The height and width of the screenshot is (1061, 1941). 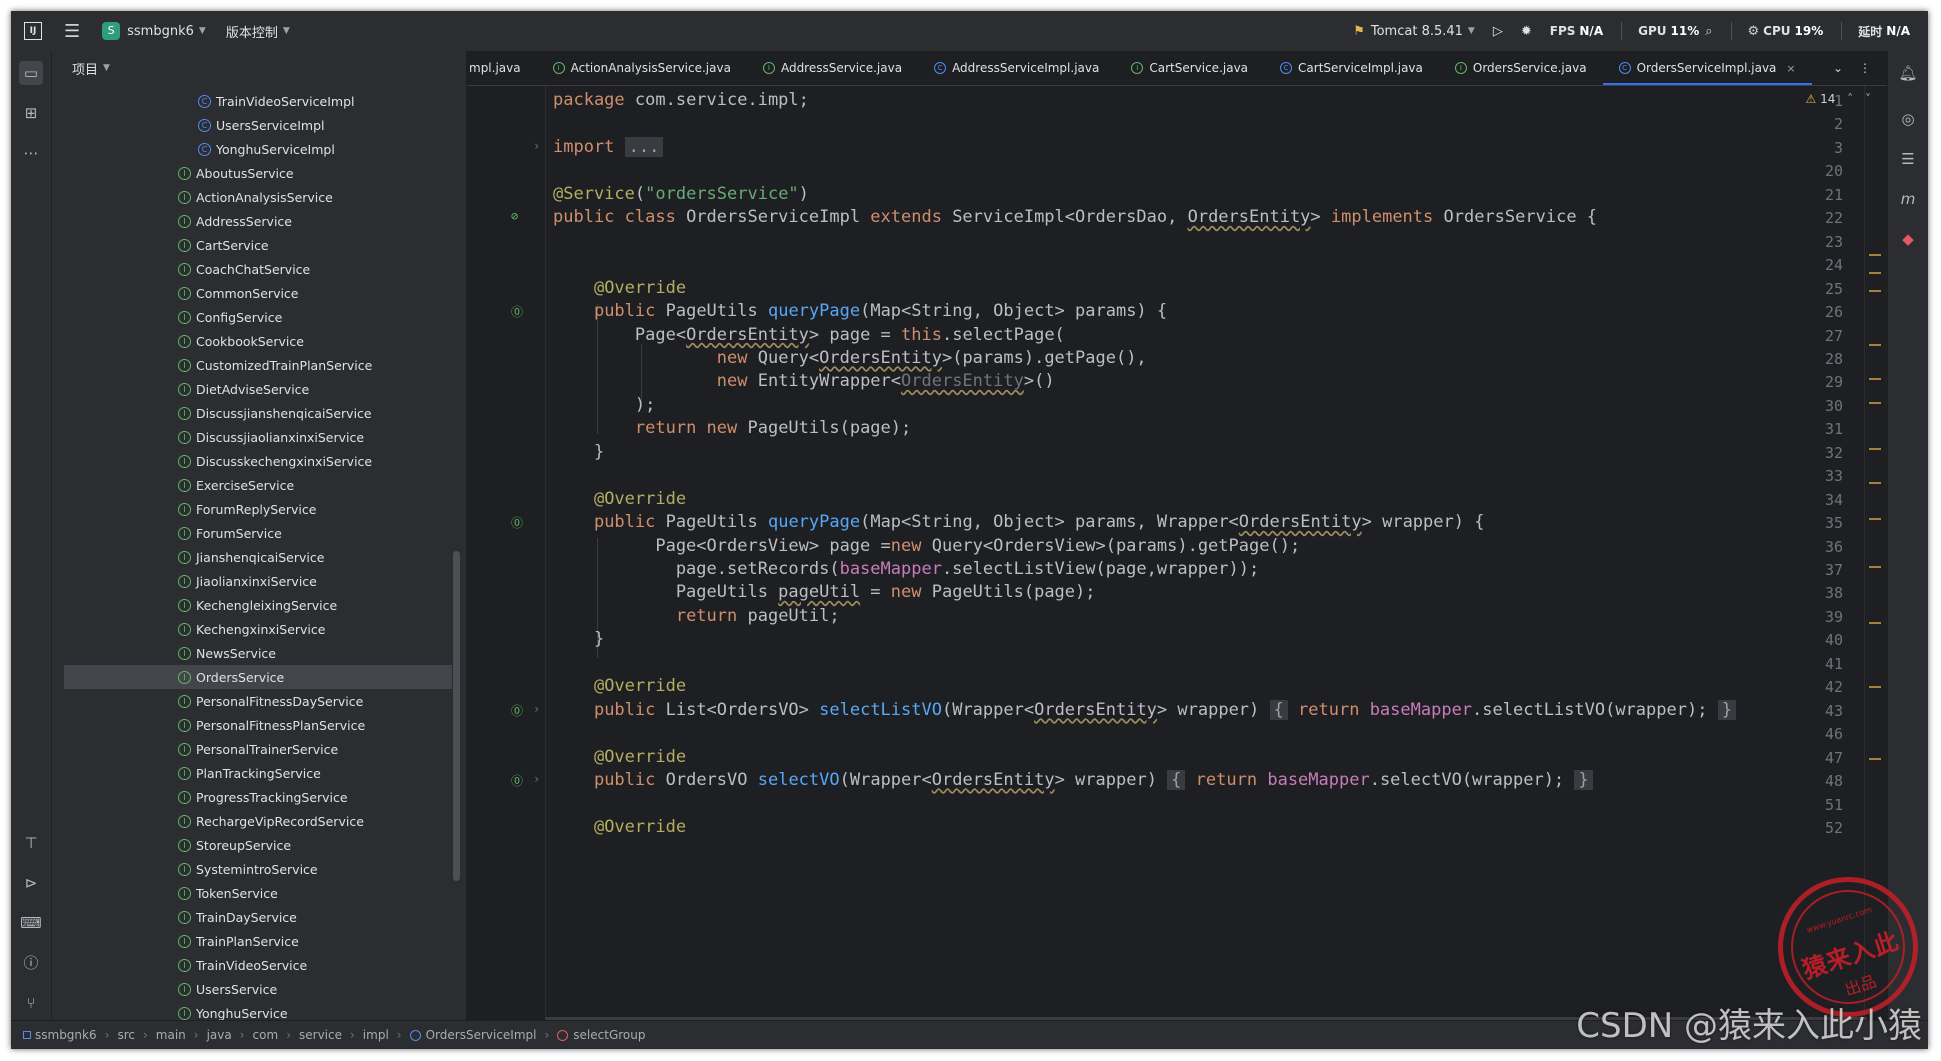 What do you see at coordinates (31, 153) in the screenshot?
I see `more-icon: ⋯` at bounding box center [31, 153].